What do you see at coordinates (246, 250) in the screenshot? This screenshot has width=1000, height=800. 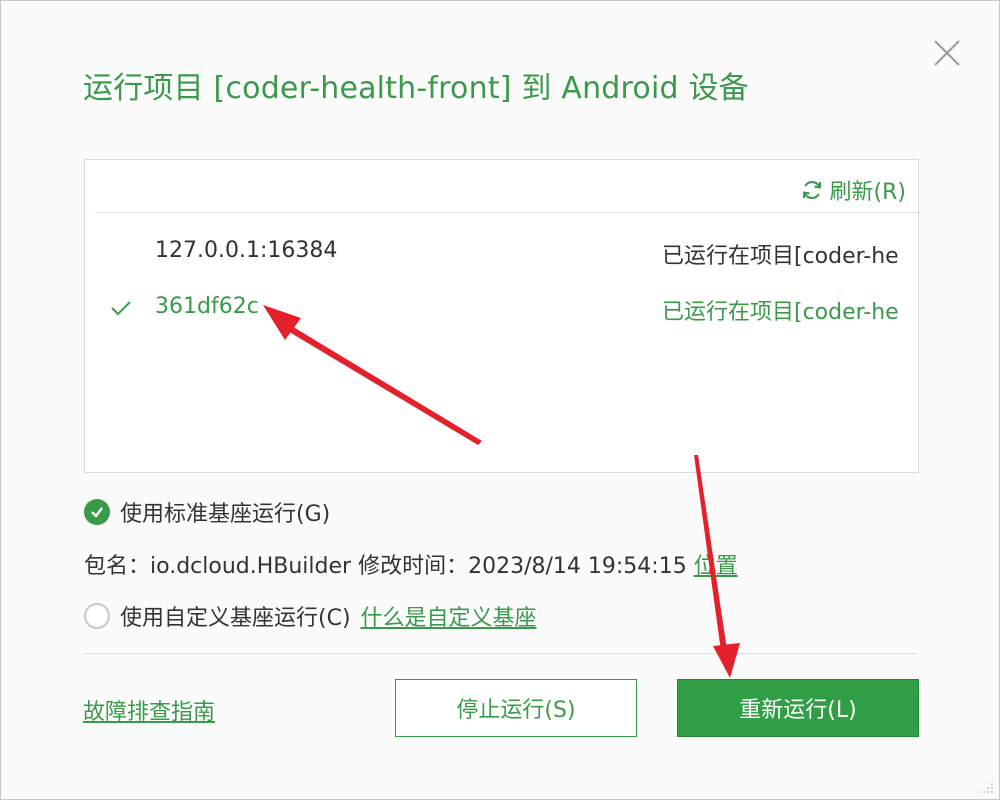 I see `device-name: 127.0.0.1:16384` at bounding box center [246, 250].